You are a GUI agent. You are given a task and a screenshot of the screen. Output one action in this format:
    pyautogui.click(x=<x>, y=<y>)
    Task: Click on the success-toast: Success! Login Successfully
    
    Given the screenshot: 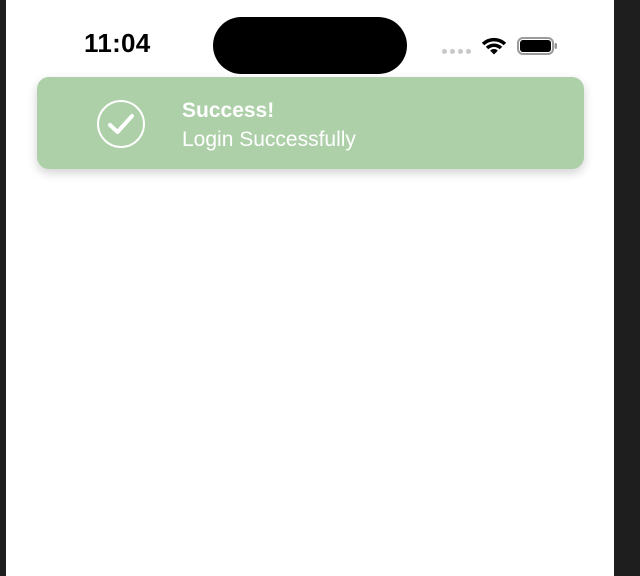 What is the action you would take?
    pyautogui.click(x=310, y=123)
    